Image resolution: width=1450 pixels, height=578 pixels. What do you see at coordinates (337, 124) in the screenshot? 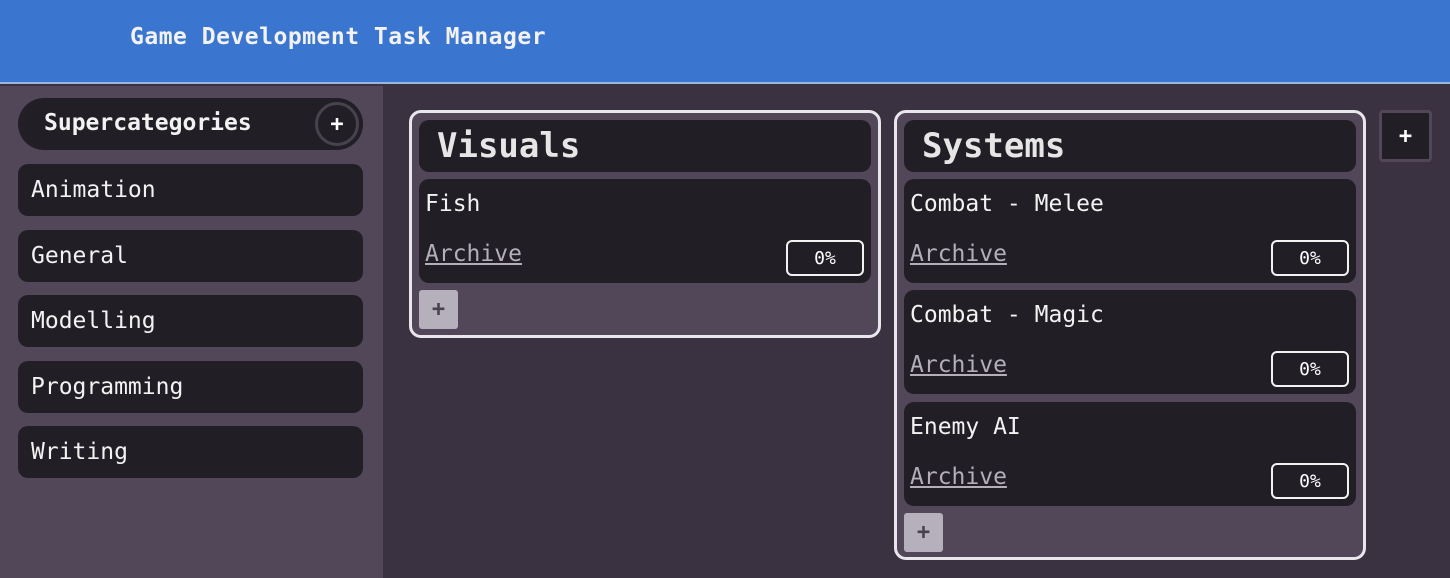
I see `add-supercategory-button: +` at bounding box center [337, 124].